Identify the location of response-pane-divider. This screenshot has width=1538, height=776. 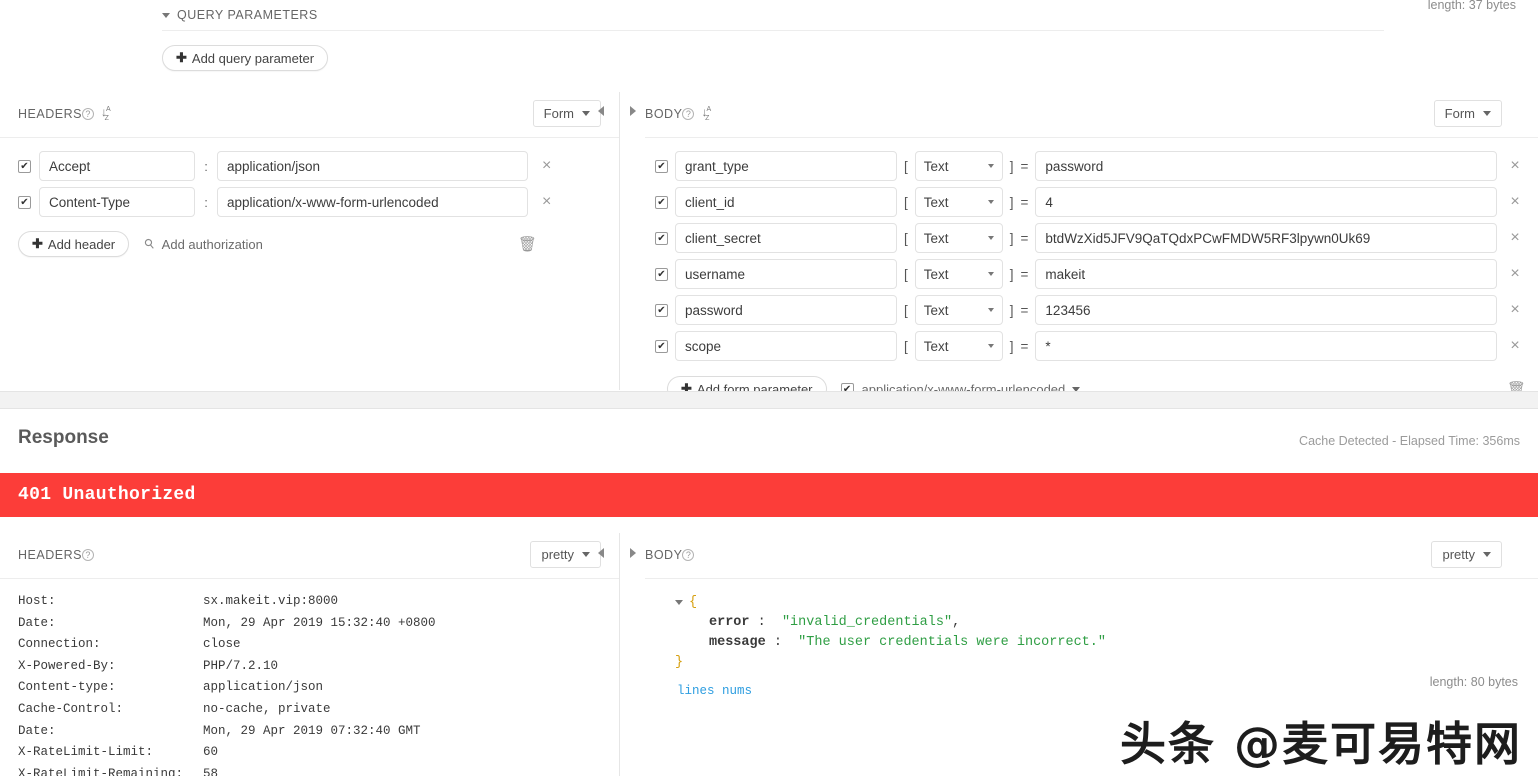
(619, 654).